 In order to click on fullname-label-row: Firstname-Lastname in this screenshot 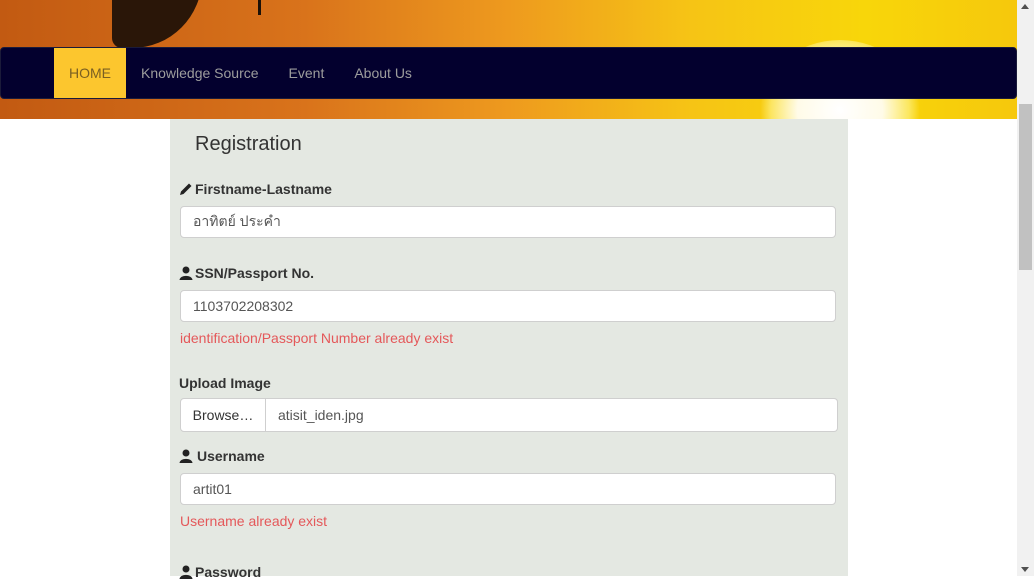, I will do `click(255, 189)`.